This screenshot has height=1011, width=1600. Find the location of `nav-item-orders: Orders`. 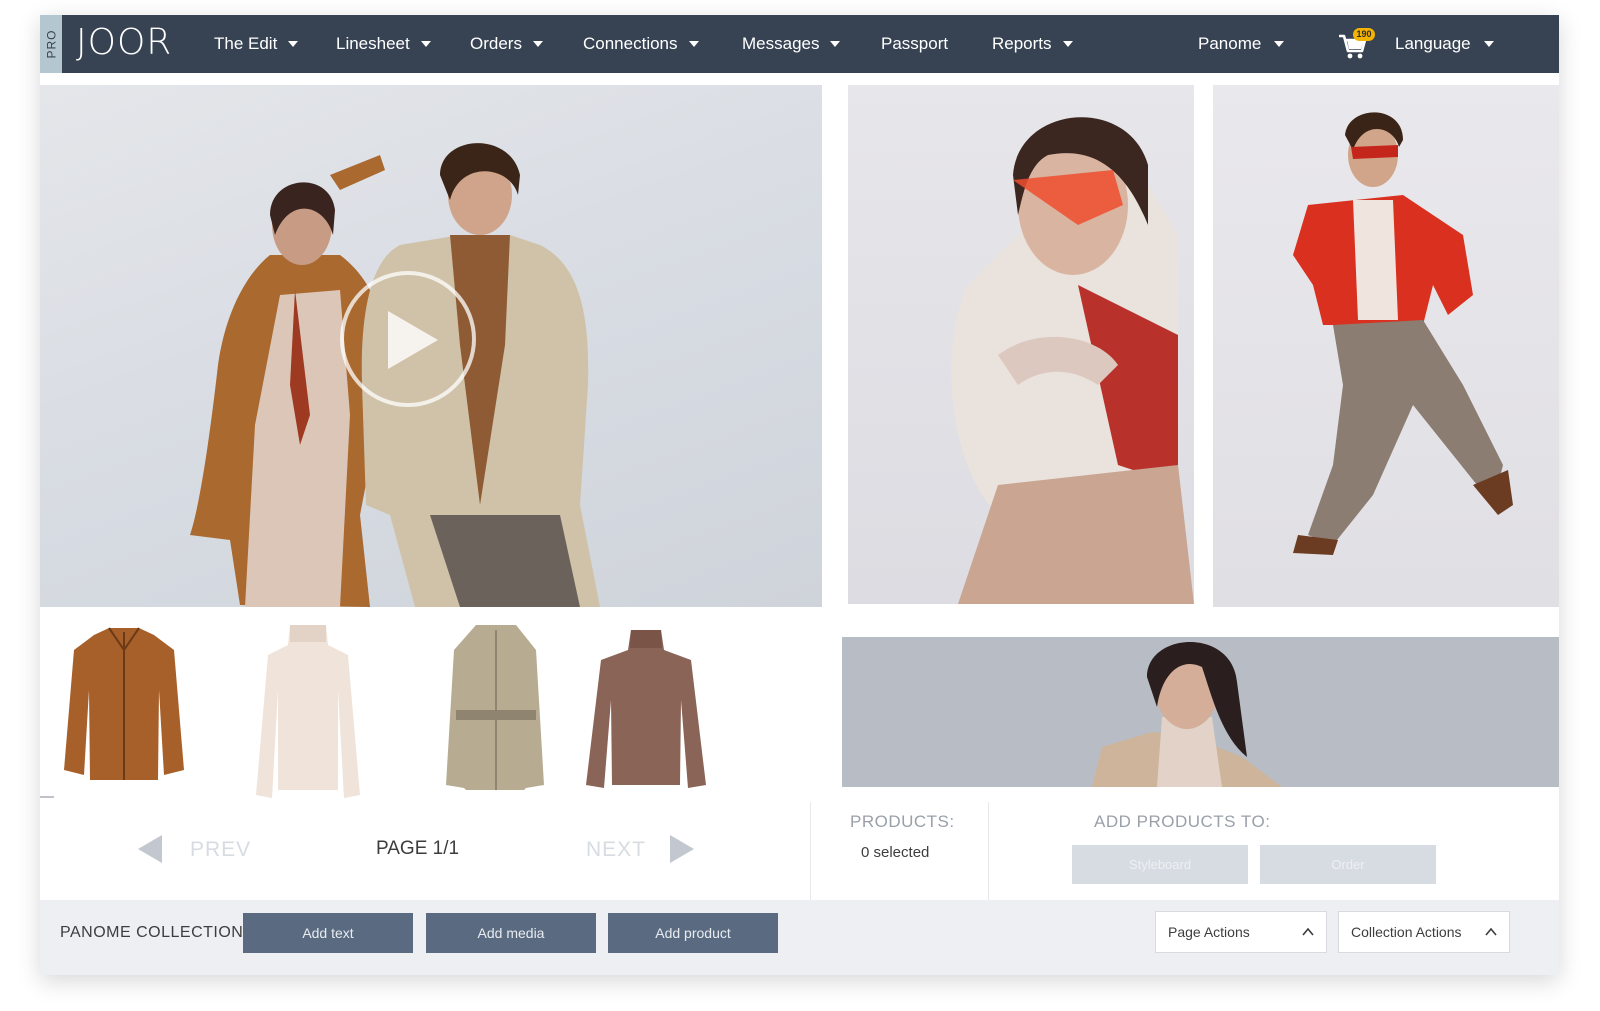

nav-item-orders: Orders is located at coordinates (506, 44).